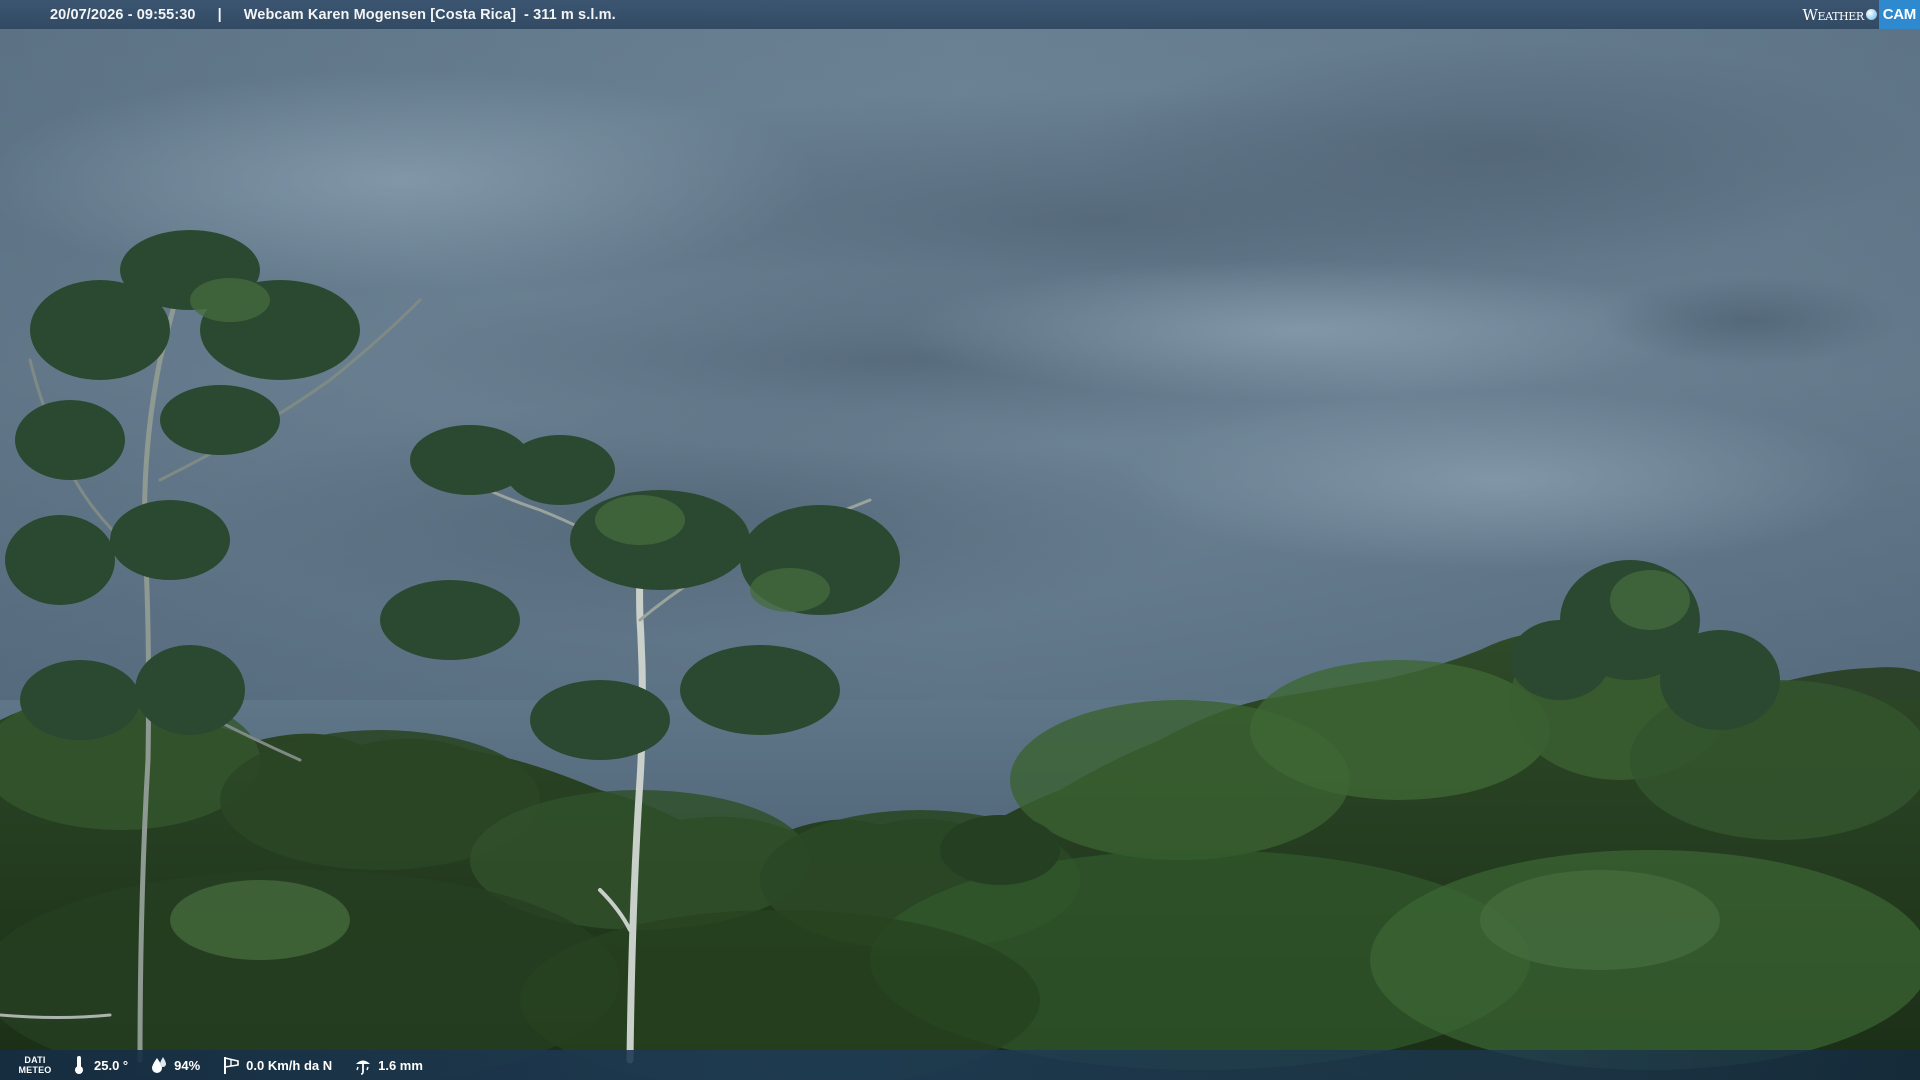 Image resolution: width=1920 pixels, height=1080 pixels. I want to click on wind-value: 0.0 Km/h da N, so click(289, 1065).